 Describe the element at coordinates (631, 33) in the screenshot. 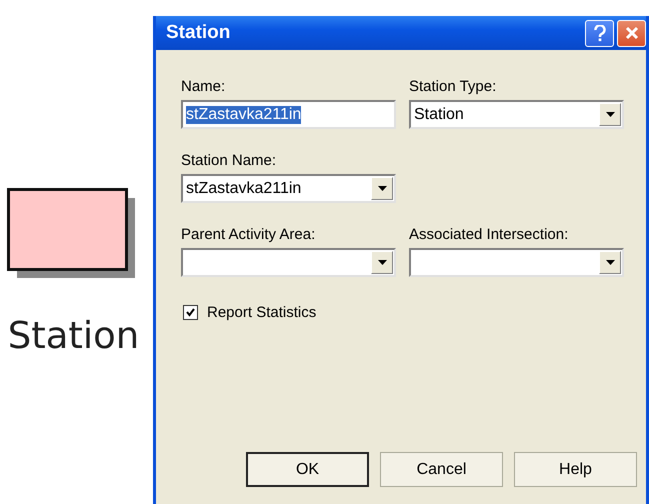

I see `close-icon` at that location.